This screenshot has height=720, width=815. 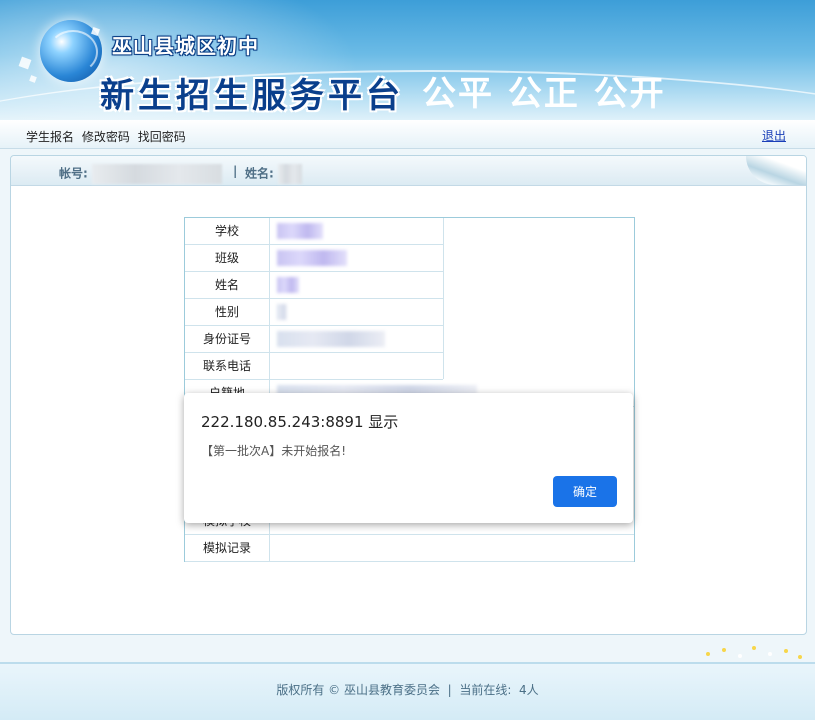 What do you see at coordinates (407, 134) in the screenshot?
I see `top-nav: 学生报名 修改密码 找回密码 退出` at bounding box center [407, 134].